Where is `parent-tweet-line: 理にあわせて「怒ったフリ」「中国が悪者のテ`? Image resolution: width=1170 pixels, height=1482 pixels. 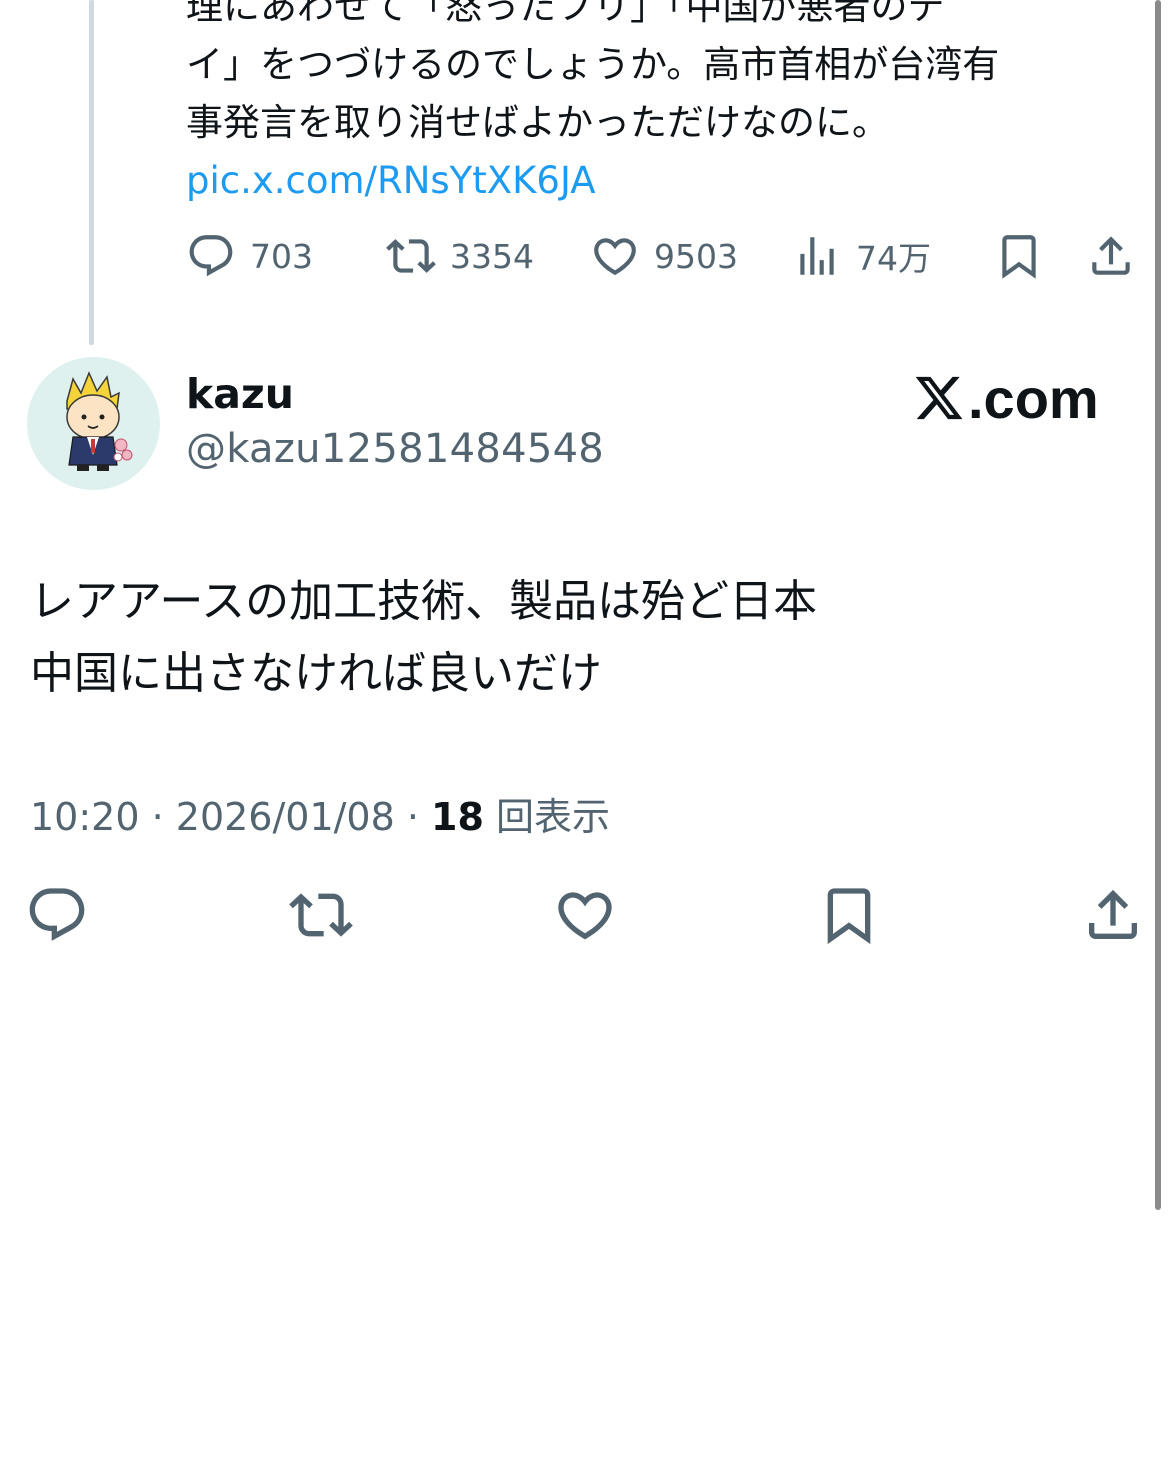 parent-tweet-line: 理にあわせて「怒ったフリ」「中国が悪者のテ is located at coordinates (565, 14).